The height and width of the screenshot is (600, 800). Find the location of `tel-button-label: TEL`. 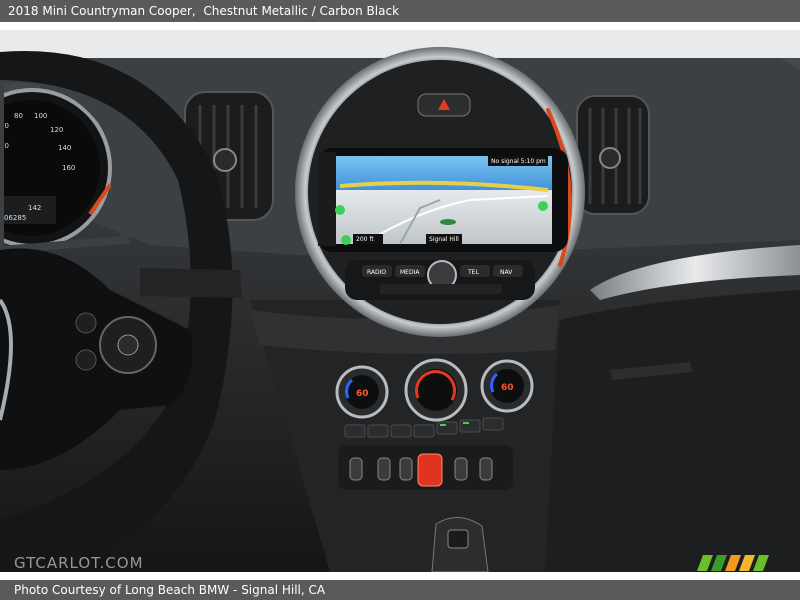

tel-button-label: TEL is located at coordinates (473, 272).